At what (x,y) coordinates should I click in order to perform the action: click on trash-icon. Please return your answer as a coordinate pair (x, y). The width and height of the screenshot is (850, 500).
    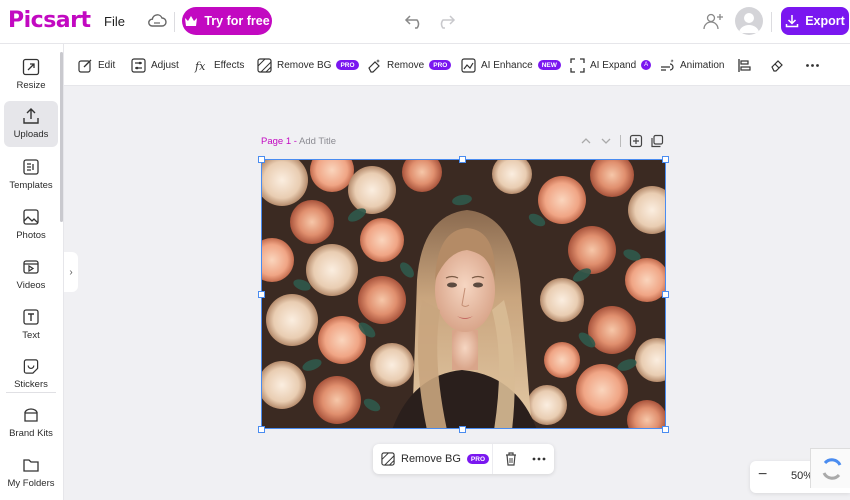
    Looking at the image, I should click on (511, 459).